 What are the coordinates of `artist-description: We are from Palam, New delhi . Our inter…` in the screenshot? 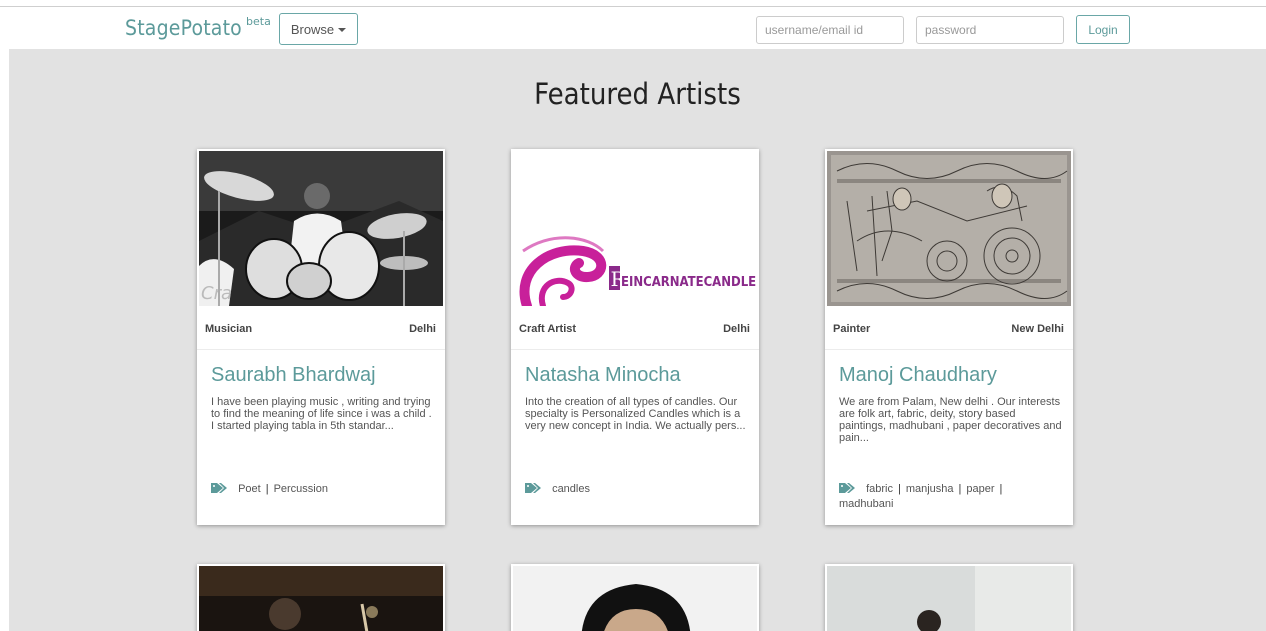 It's located at (950, 420).